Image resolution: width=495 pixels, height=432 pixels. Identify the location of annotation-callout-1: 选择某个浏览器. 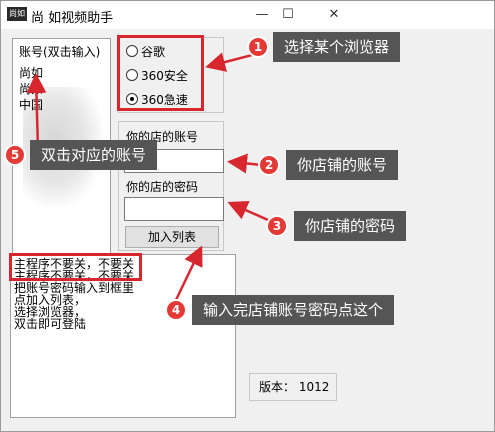
(337, 47).